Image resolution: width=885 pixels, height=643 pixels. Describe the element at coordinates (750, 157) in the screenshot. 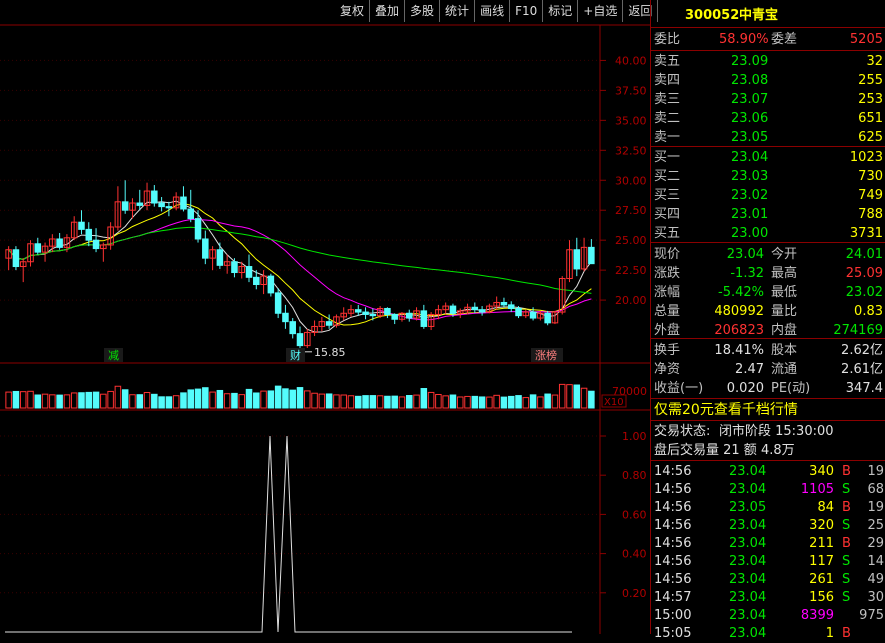

I see `buy-price: 23.04` at that location.